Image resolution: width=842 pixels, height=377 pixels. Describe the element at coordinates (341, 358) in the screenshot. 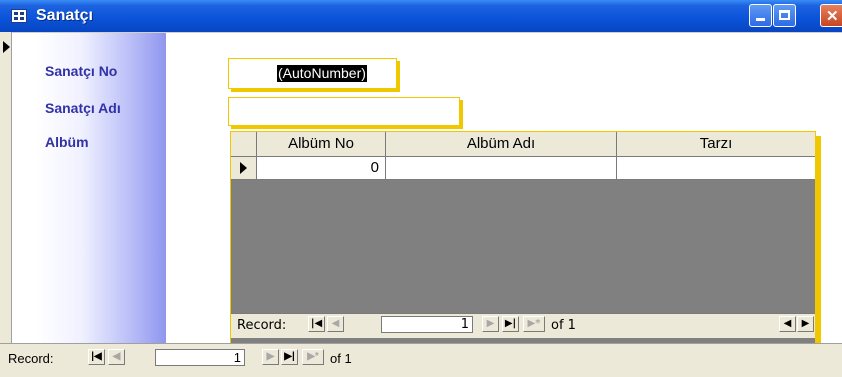

I see `main-record-count: of 1` at that location.